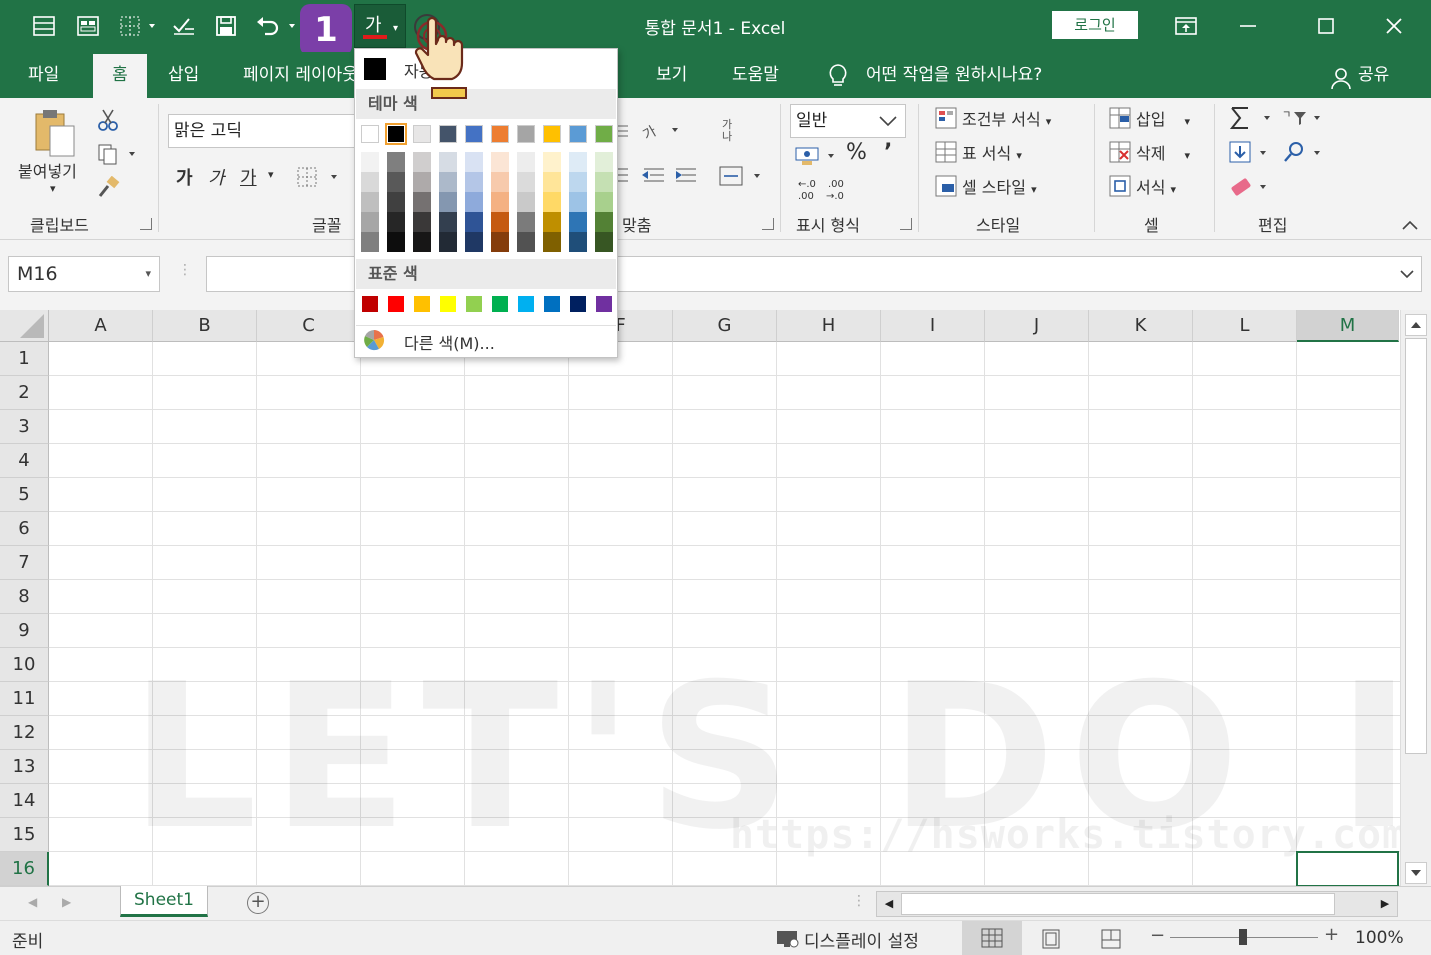 The height and width of the screenshot is (955, 1431). Describe the element at coordinates (1141, 326) in the screenshot. I see `column-header-k: K` at that location.